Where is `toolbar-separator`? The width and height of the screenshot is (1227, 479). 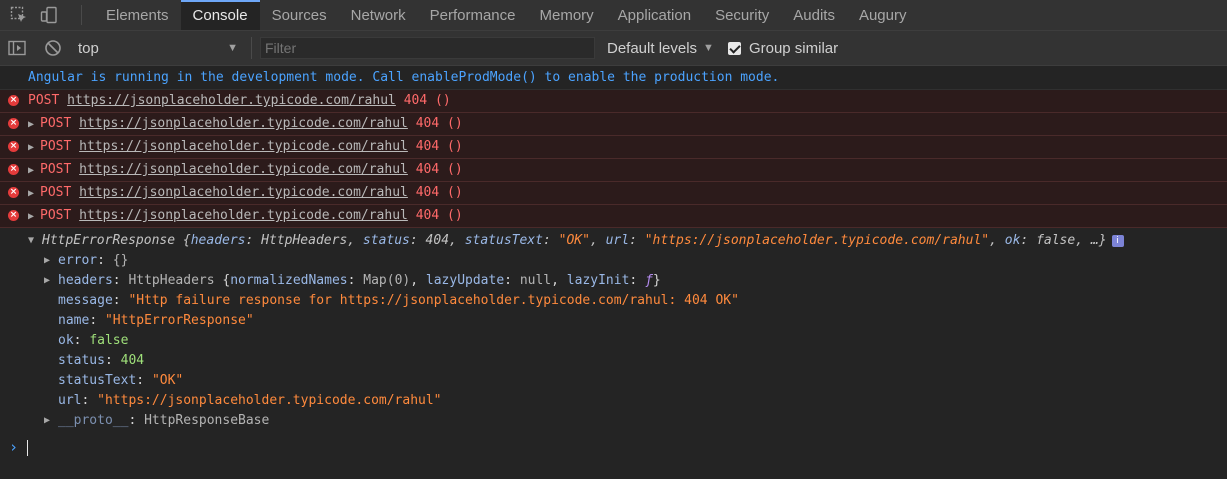 toolbar-separator is located at coordinates (251, 48).